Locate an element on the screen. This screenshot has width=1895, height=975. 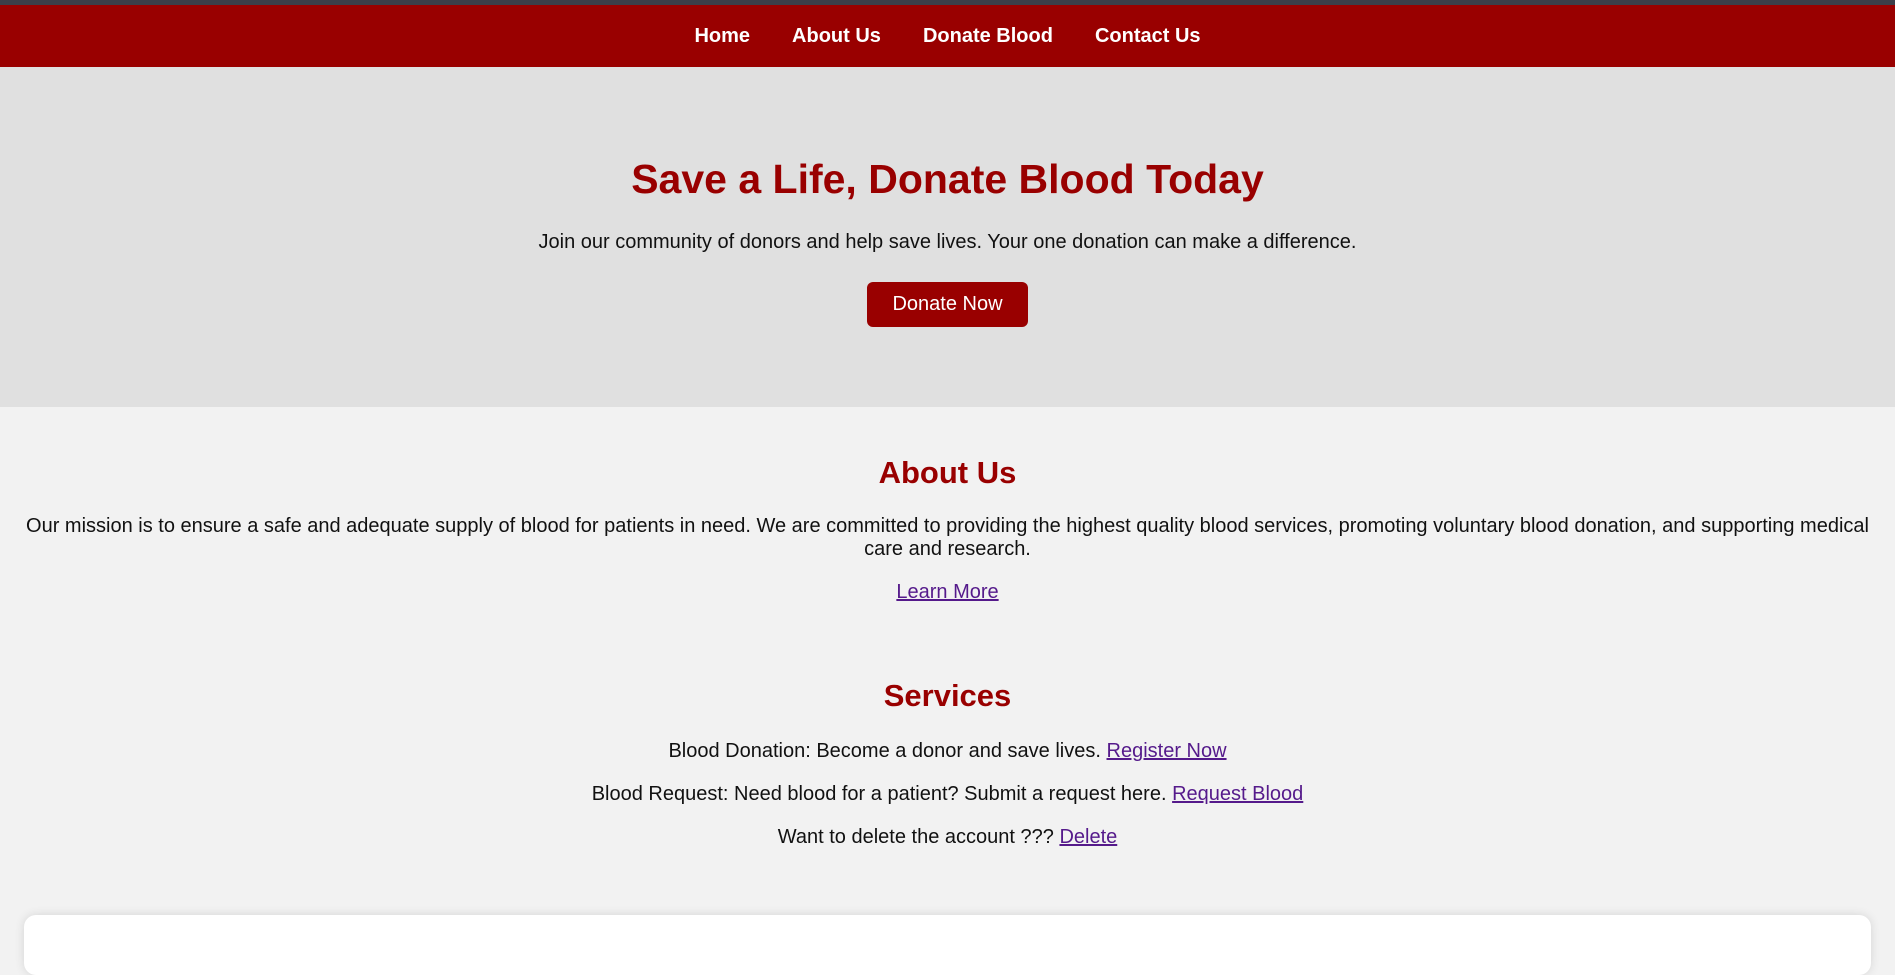
service-text: Want to delete the account ??? is located at coordinates (915, 837).